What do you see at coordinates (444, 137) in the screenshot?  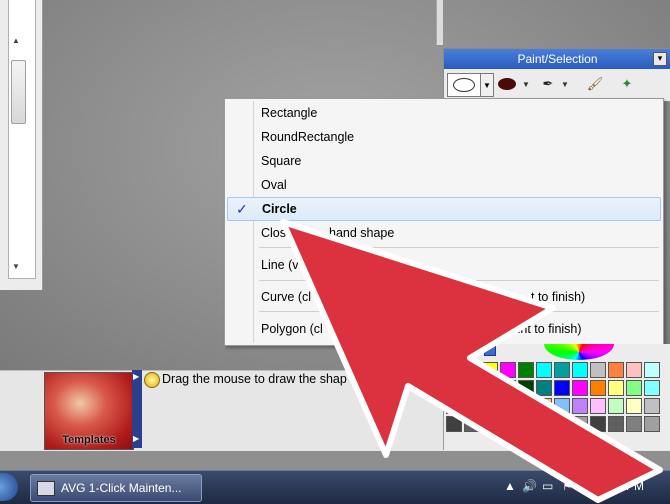 I see `menu-item-roundrectangle: RoundRectangle` at bounding box center [444, 137].